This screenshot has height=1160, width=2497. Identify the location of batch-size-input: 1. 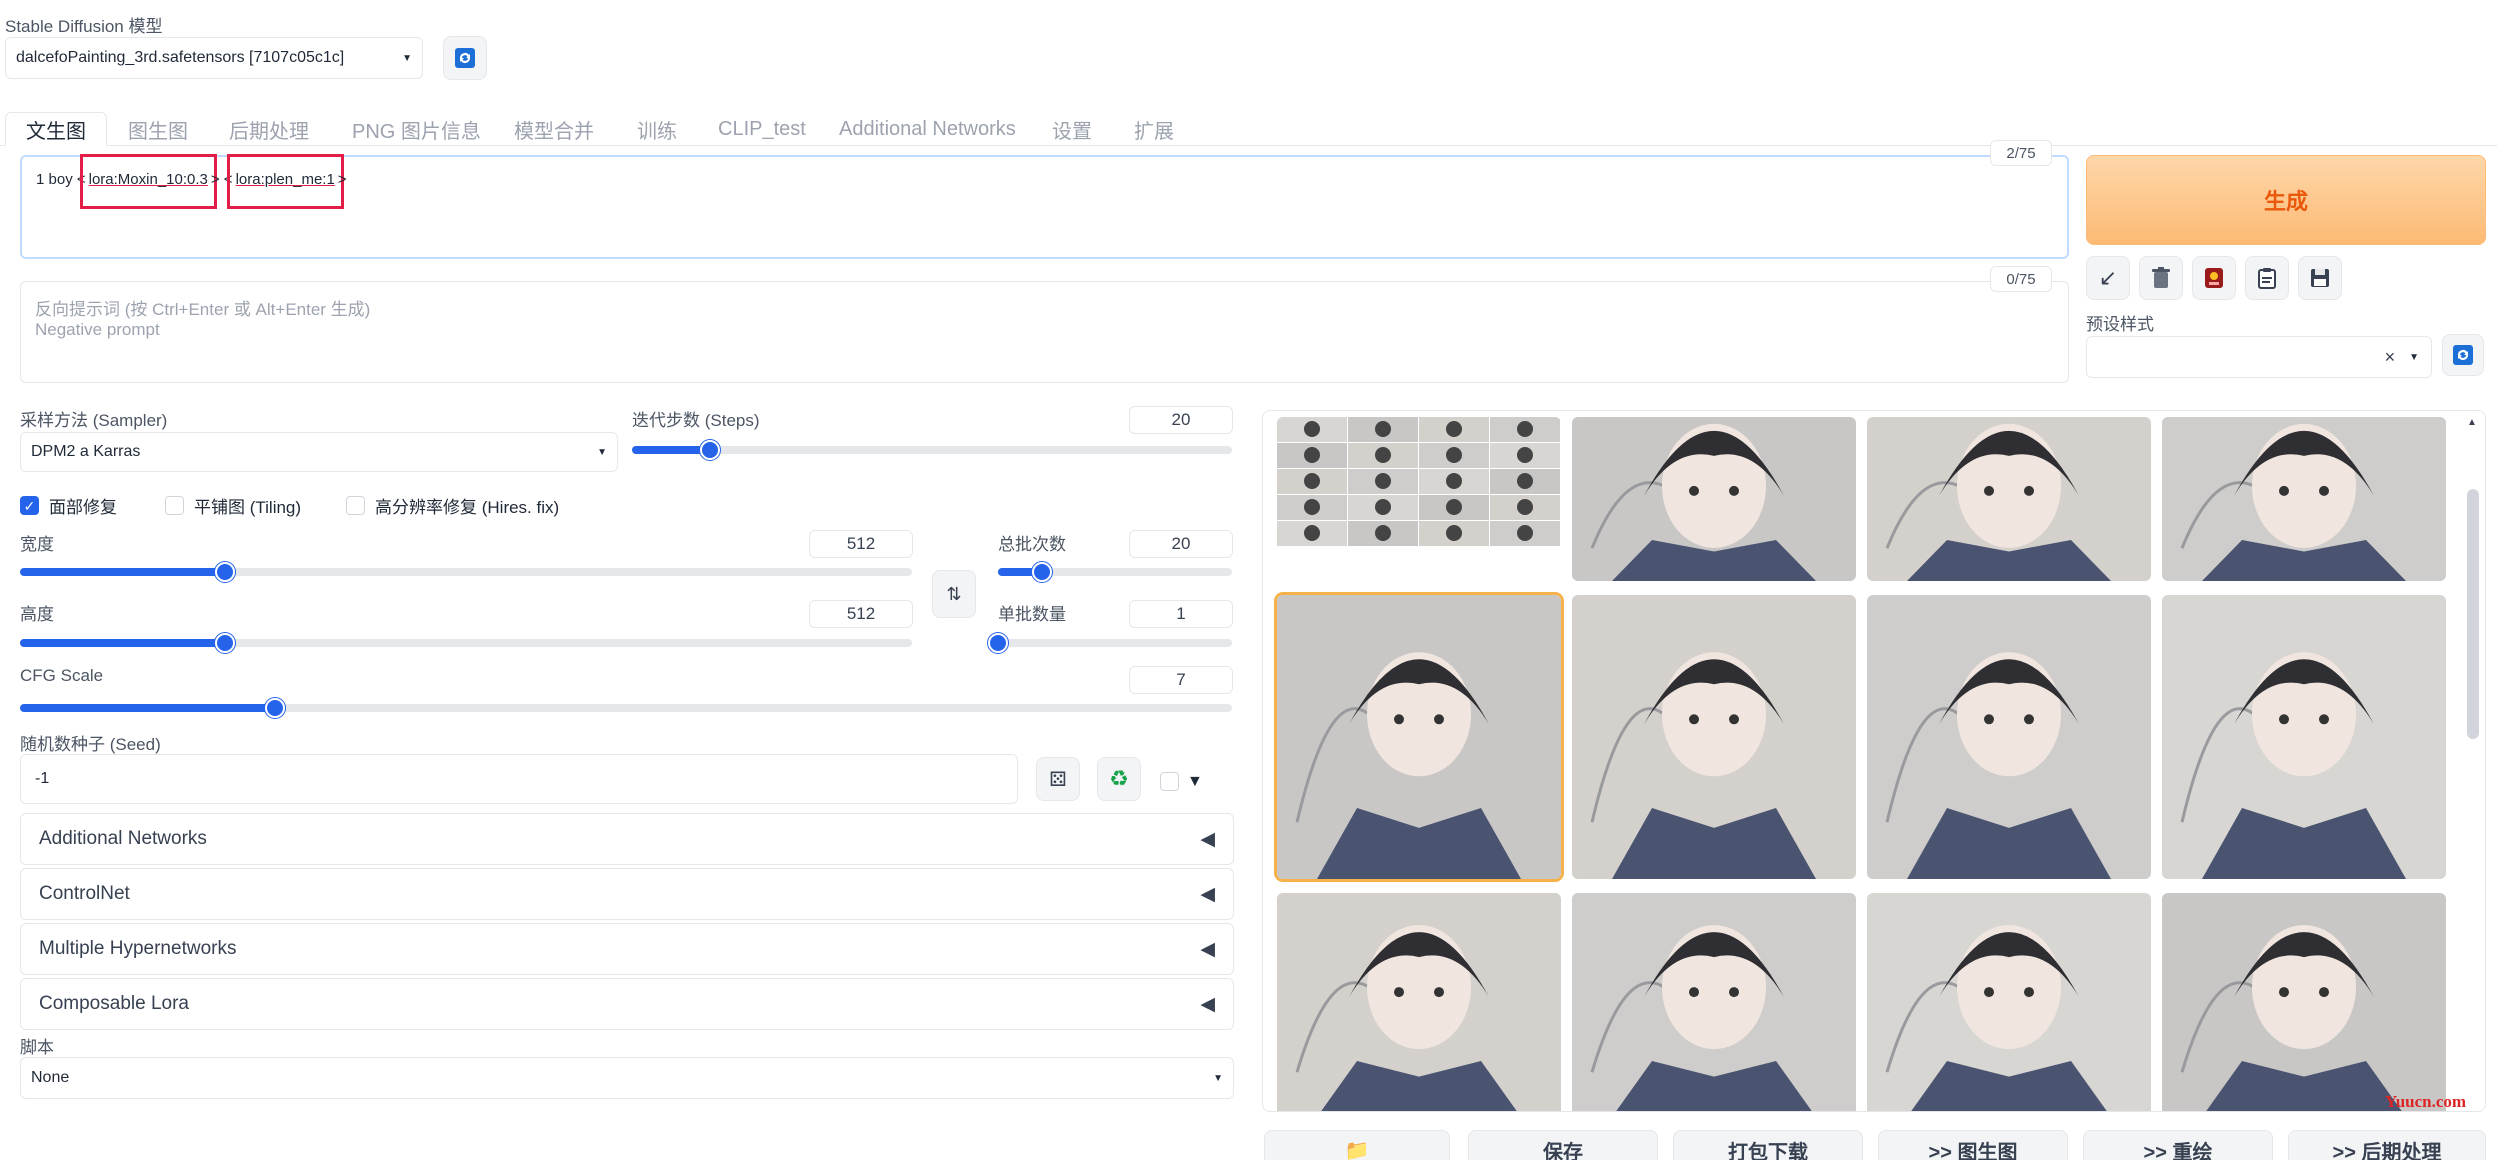
(1181, 614).